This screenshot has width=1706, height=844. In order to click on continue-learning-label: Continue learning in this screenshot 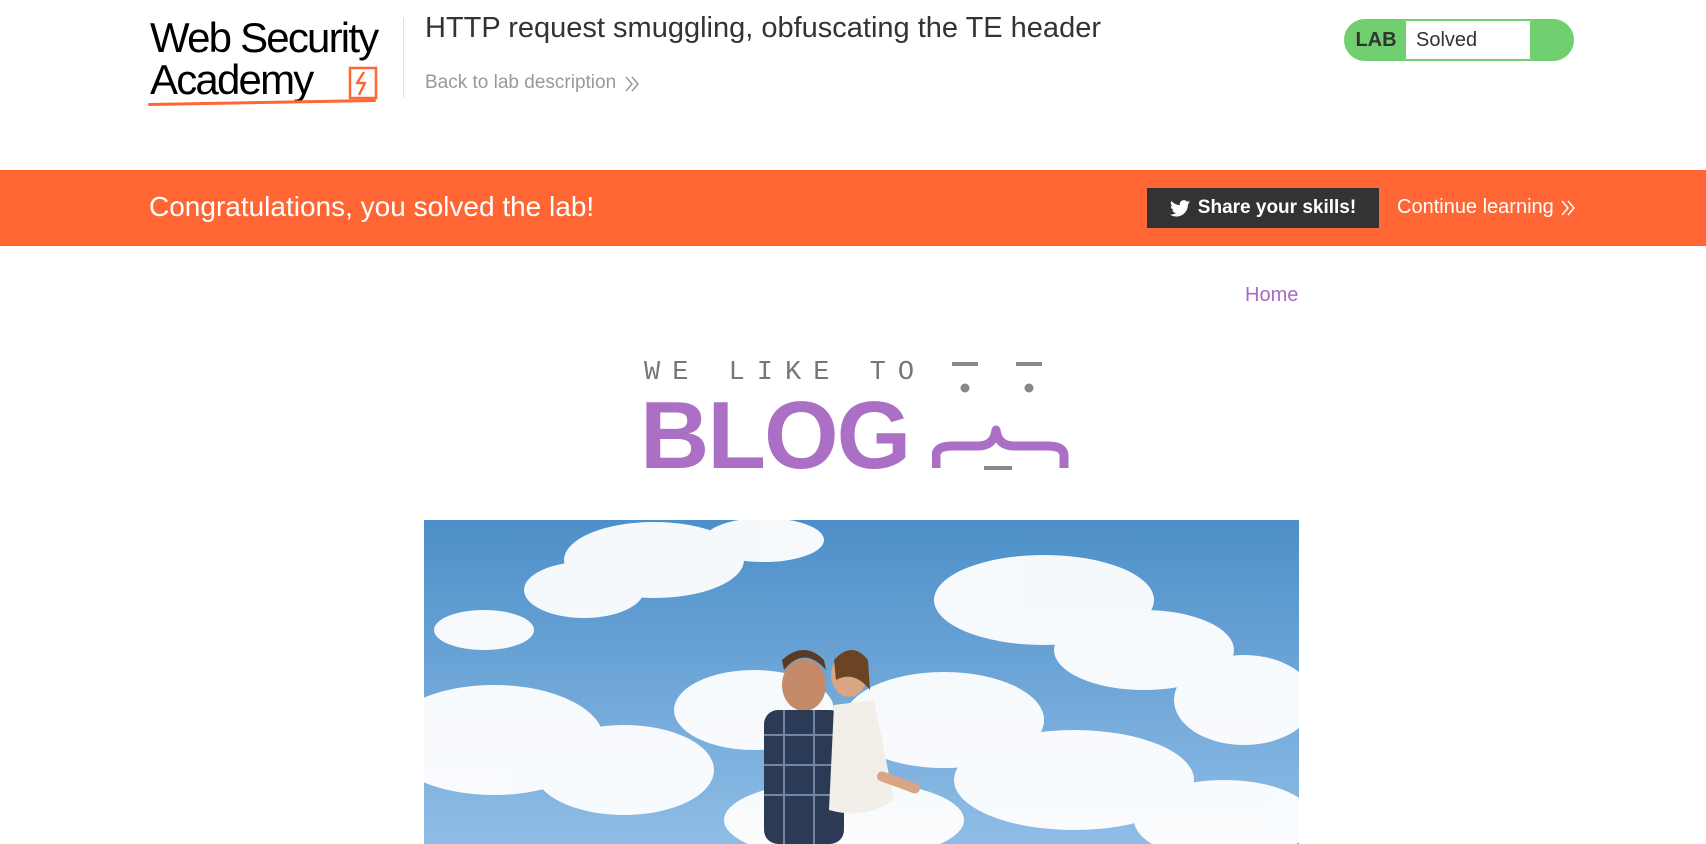, I will do `click(1475, 207)`.